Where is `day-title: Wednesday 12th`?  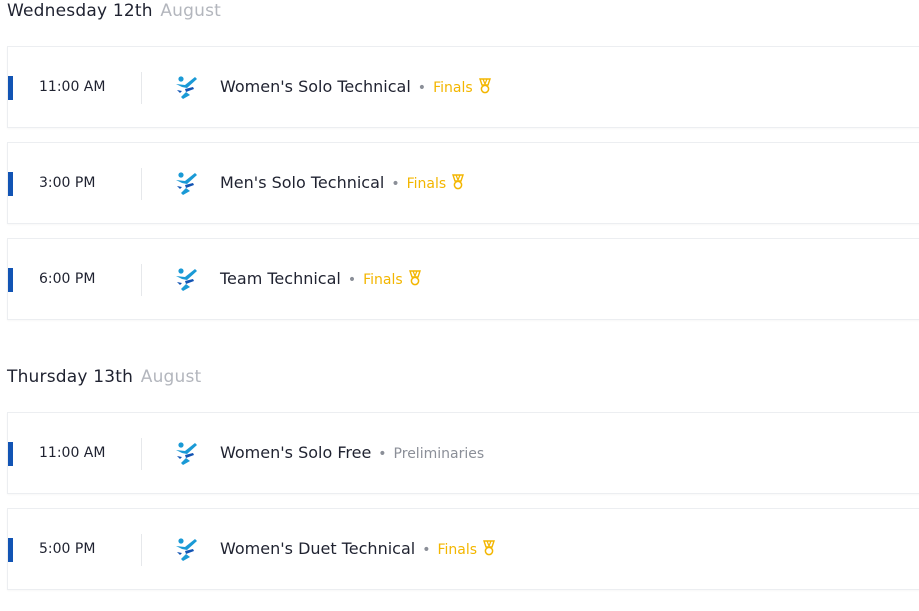
day-title: Wednesday 12th is located at coordinates (80, 11).